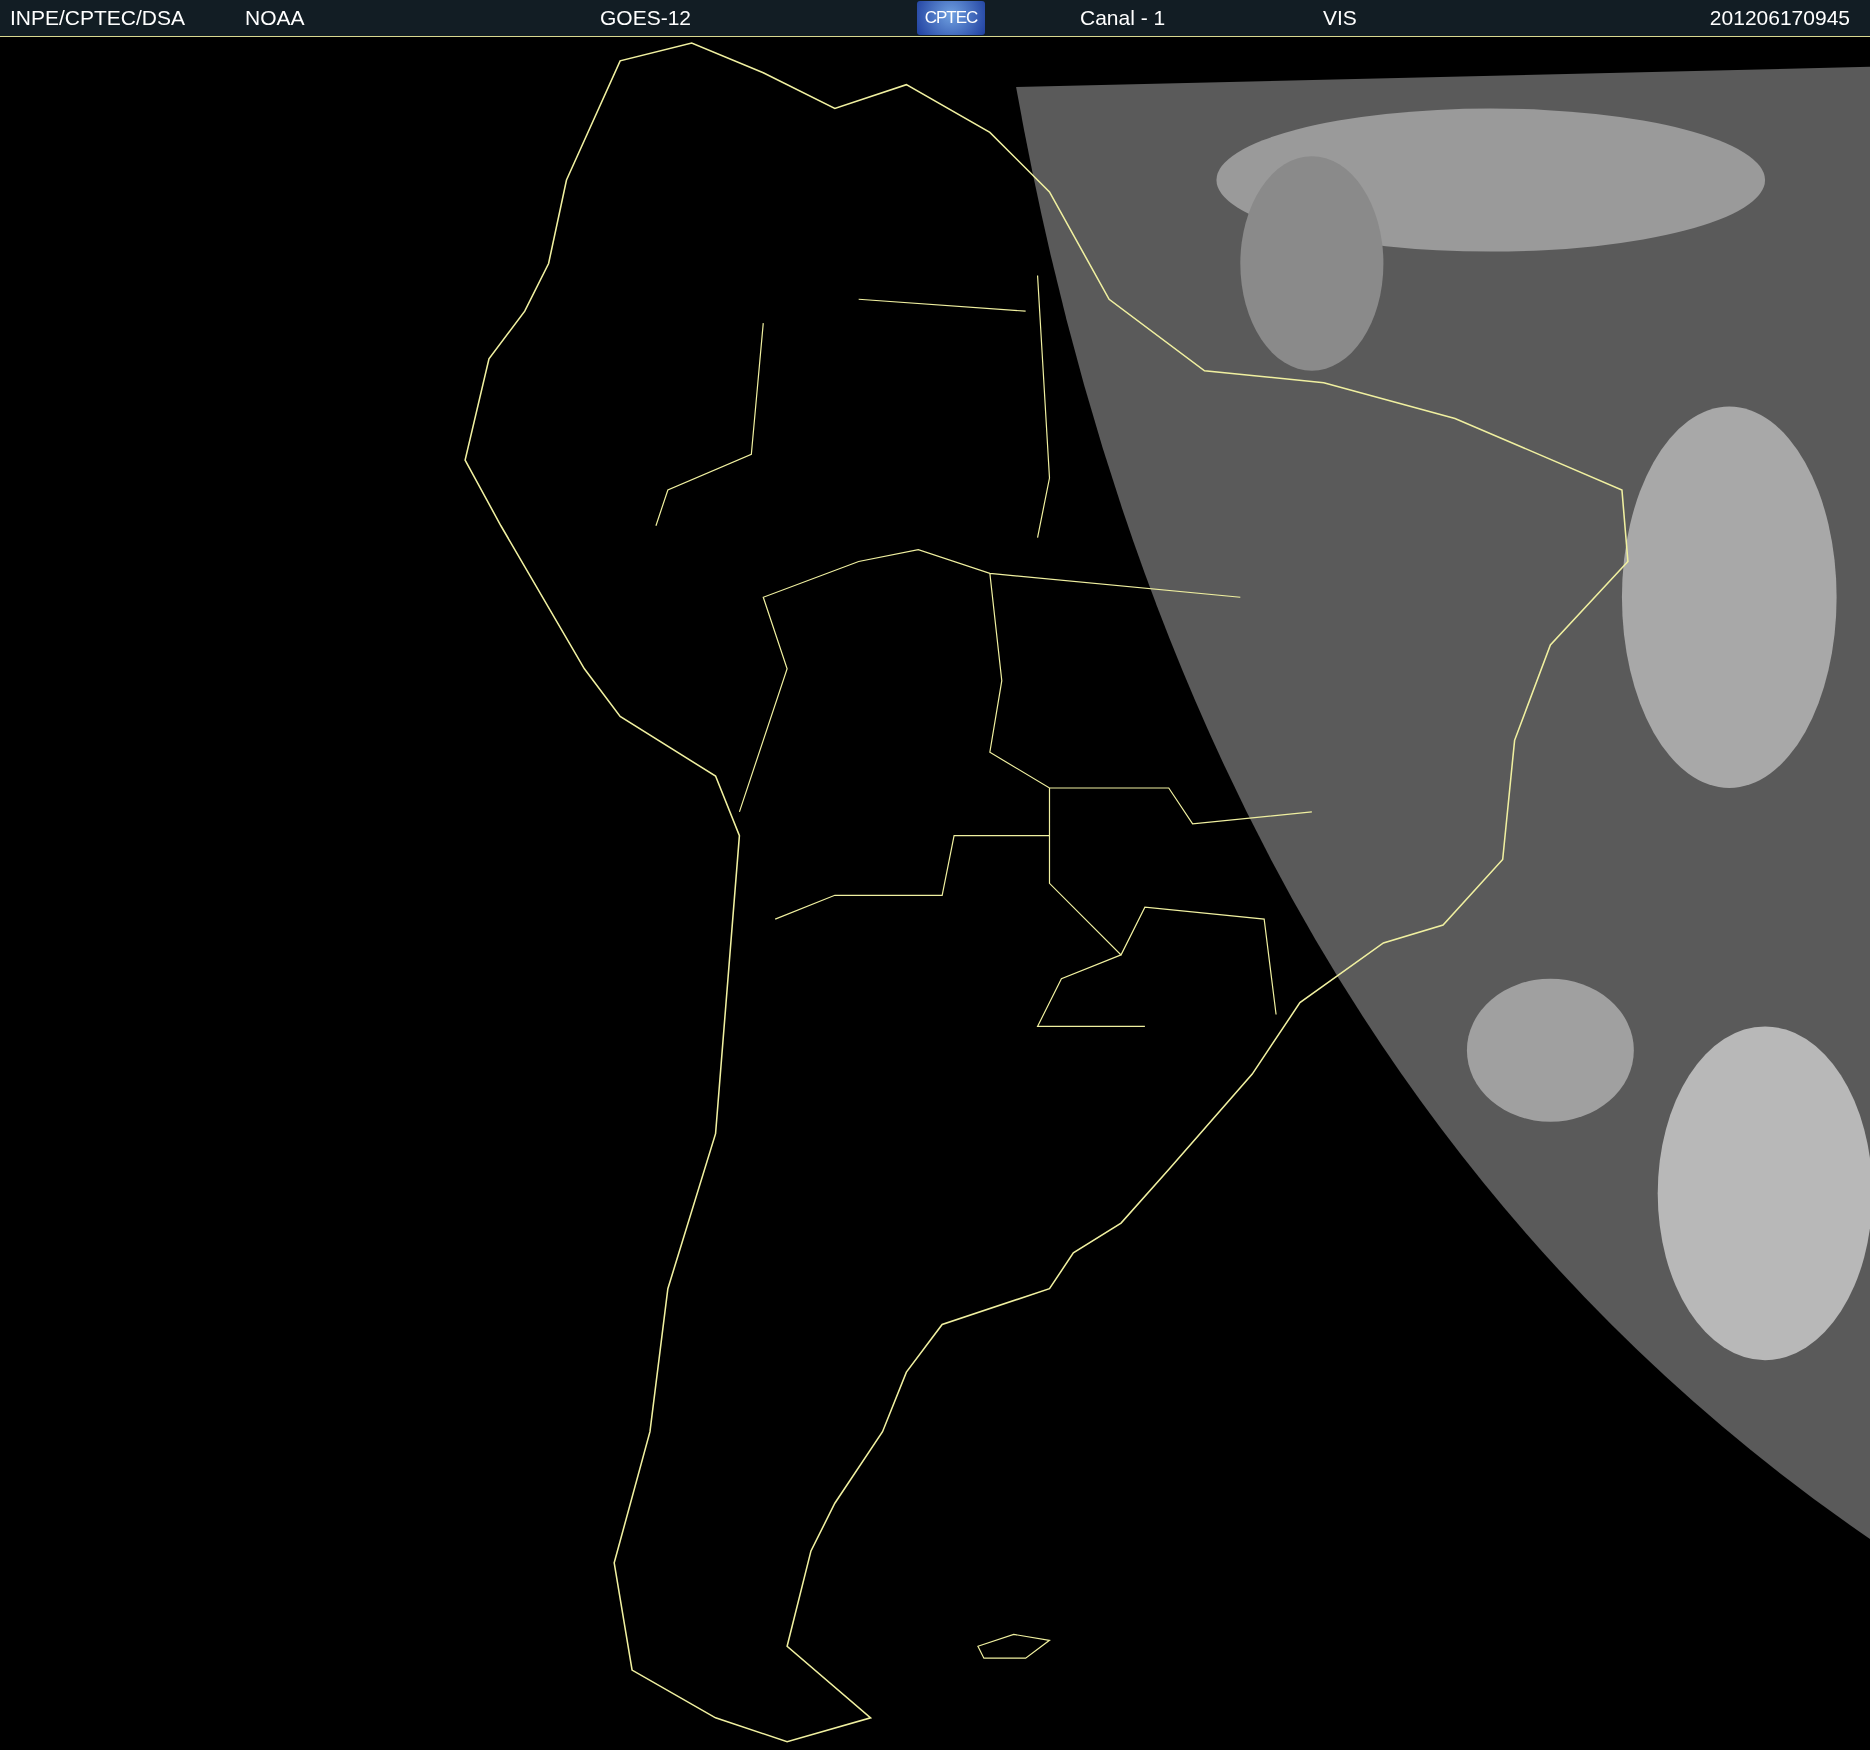 The width and height of the screenshot is (1870, 1750). What do you see at coordinates (1340, 18) in the screenshot?
I see `header-label: VIS` at bounding box center [1340, 18].